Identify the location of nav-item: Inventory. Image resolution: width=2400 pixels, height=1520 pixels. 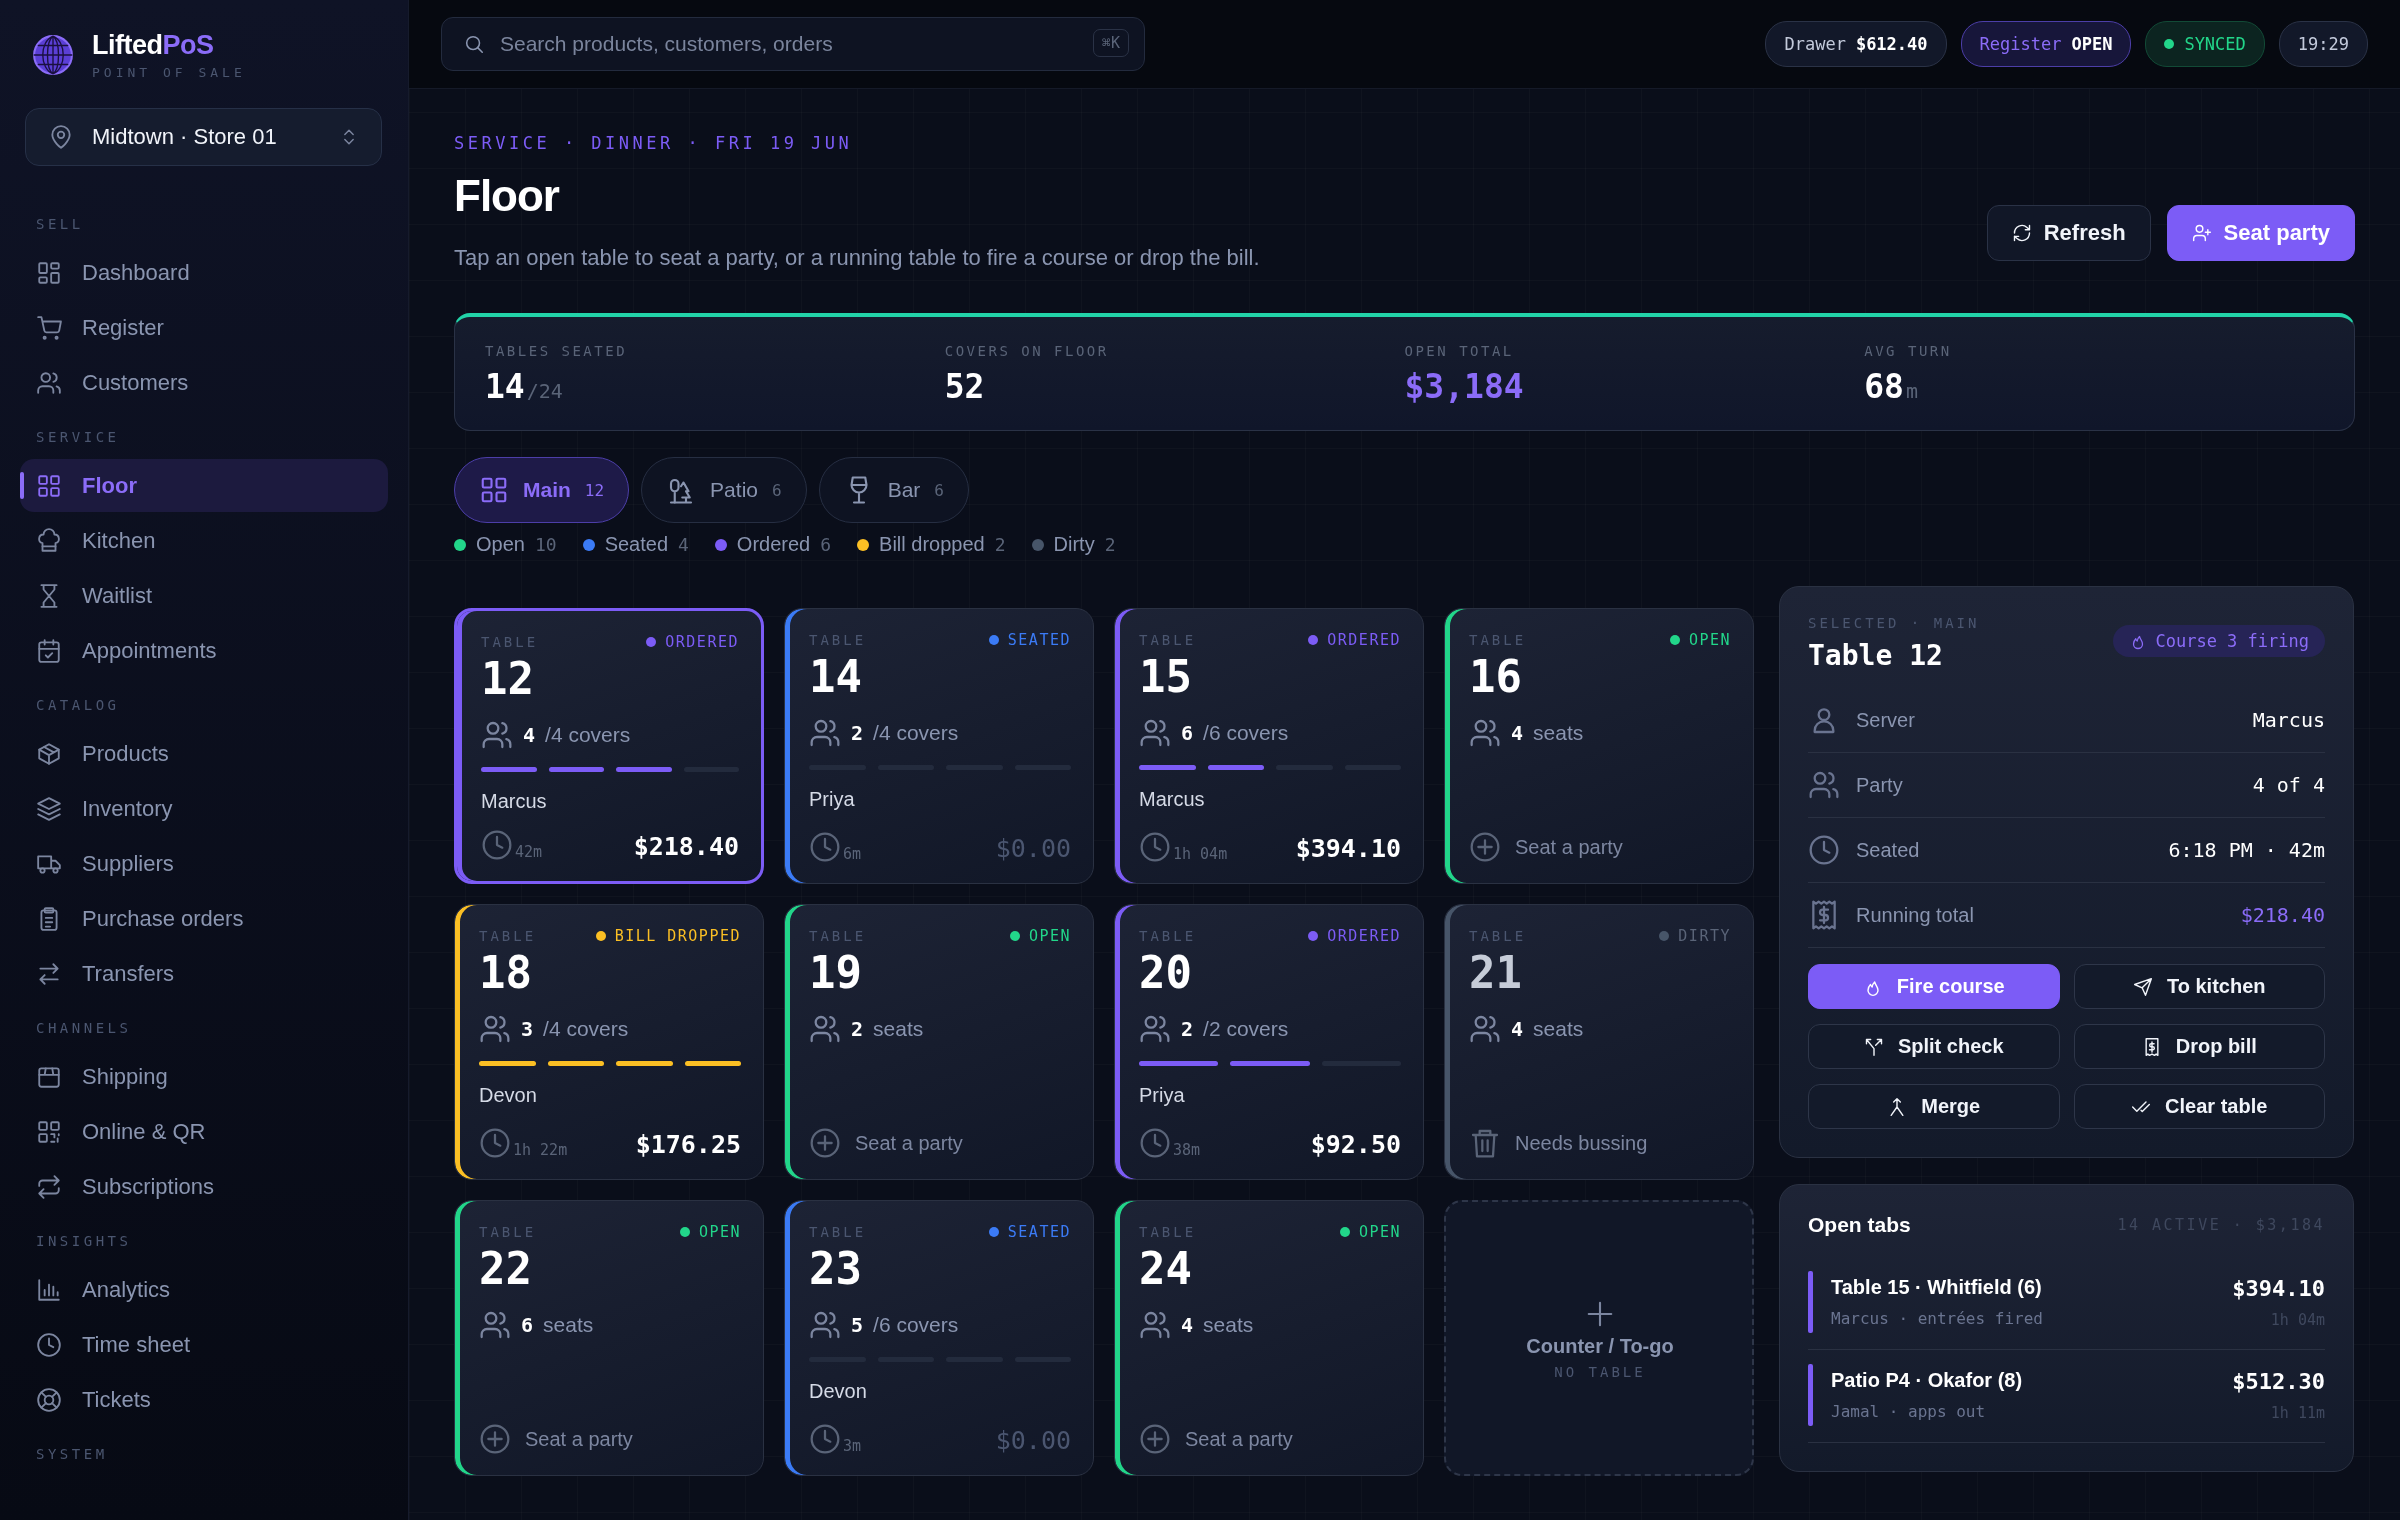
(204, 808).